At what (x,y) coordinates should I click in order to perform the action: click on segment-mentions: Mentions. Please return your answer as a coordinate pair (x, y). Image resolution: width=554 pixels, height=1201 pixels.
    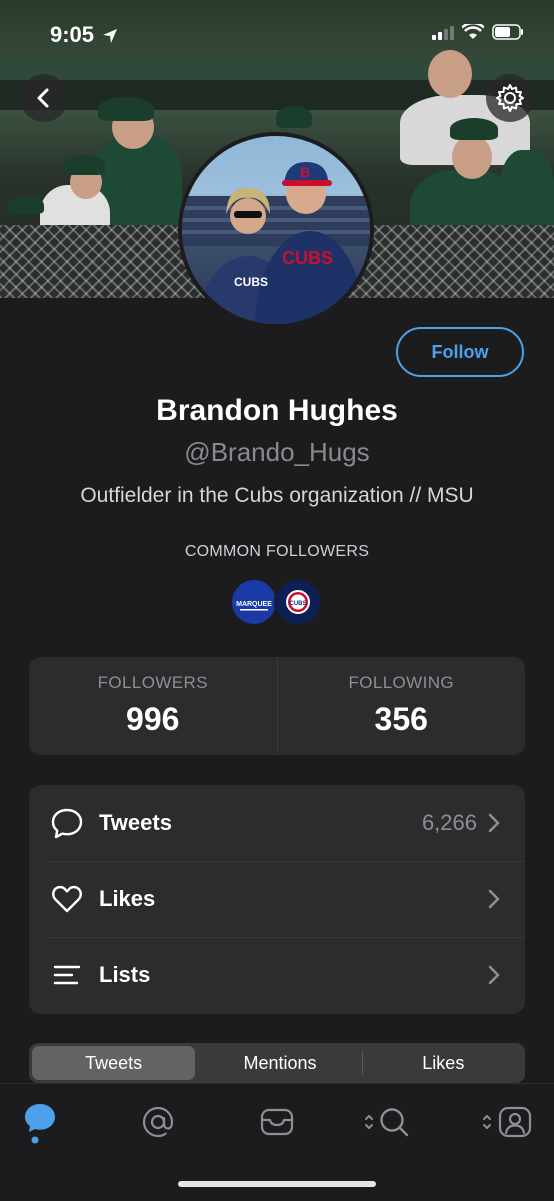
    Looking at the image, I should click on (279, 1063).